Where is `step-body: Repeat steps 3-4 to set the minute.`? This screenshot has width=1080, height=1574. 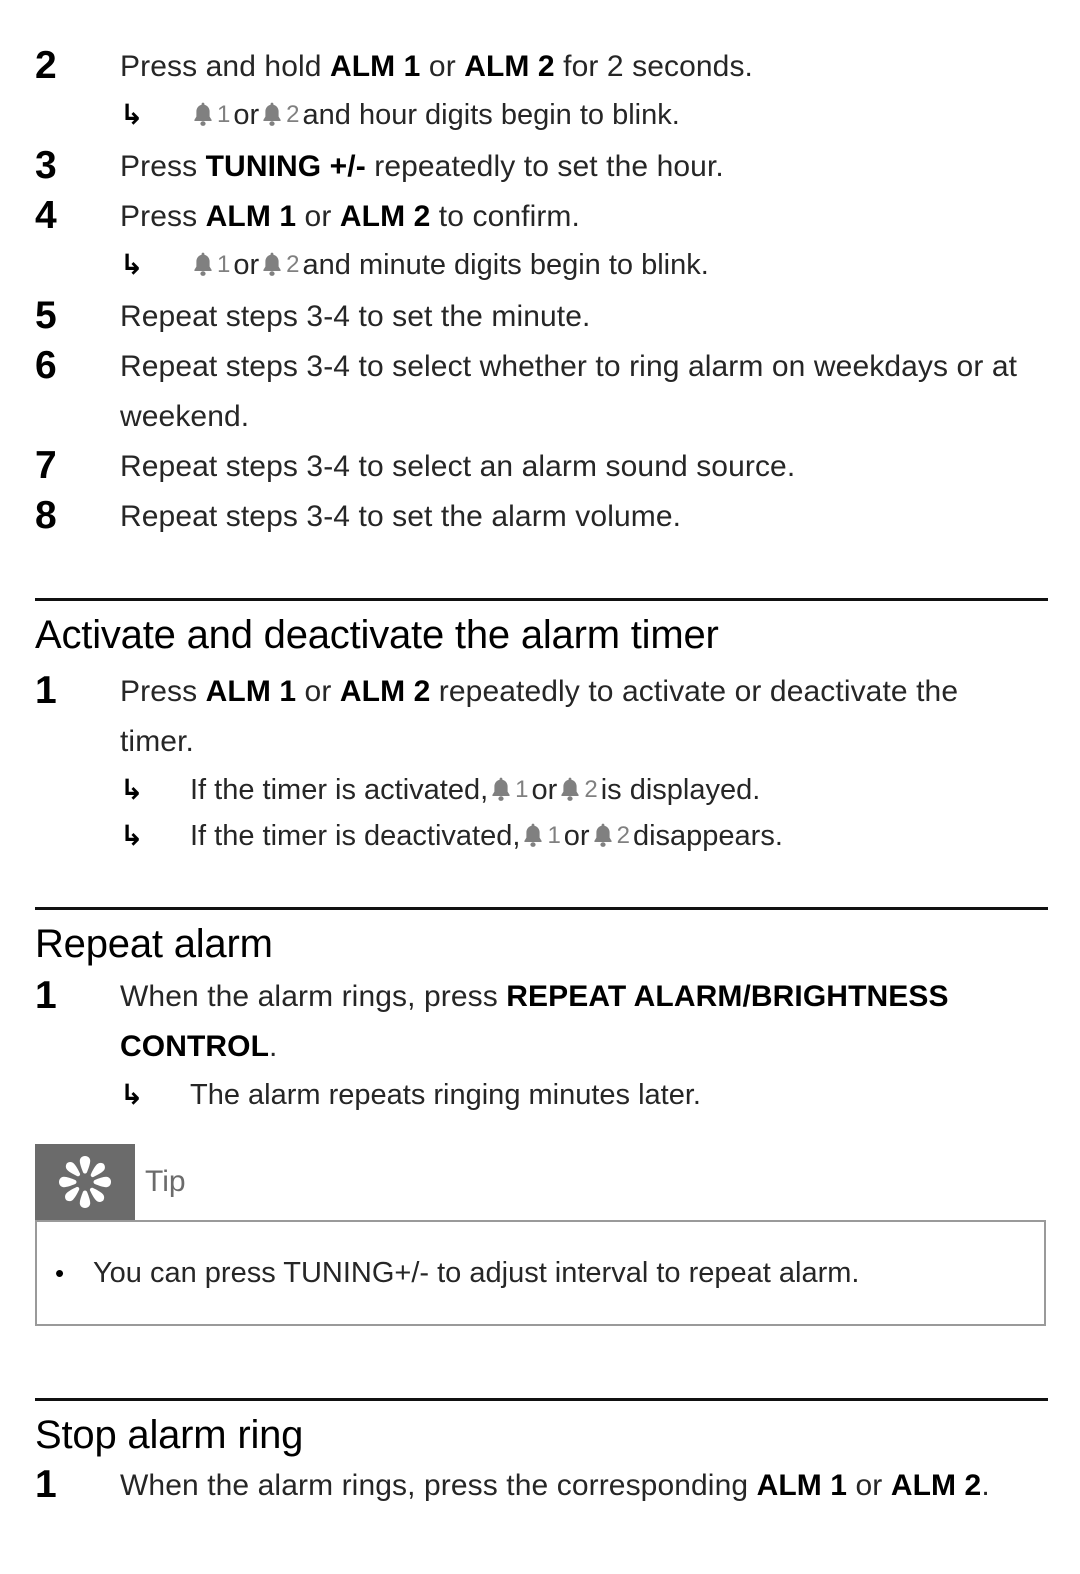 step-body: Repeat steps 3-4 to set the minute. is located at coordinates (600, 317).